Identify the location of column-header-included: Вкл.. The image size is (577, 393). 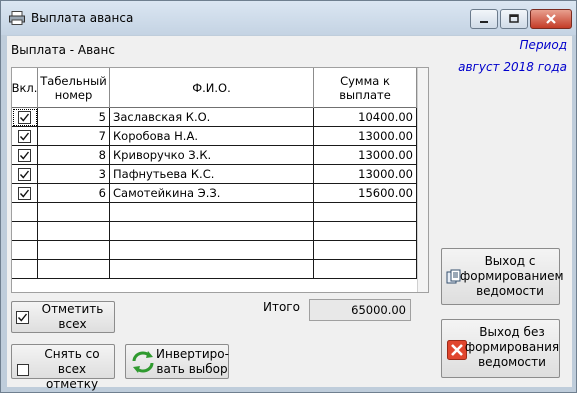
(25, 88).